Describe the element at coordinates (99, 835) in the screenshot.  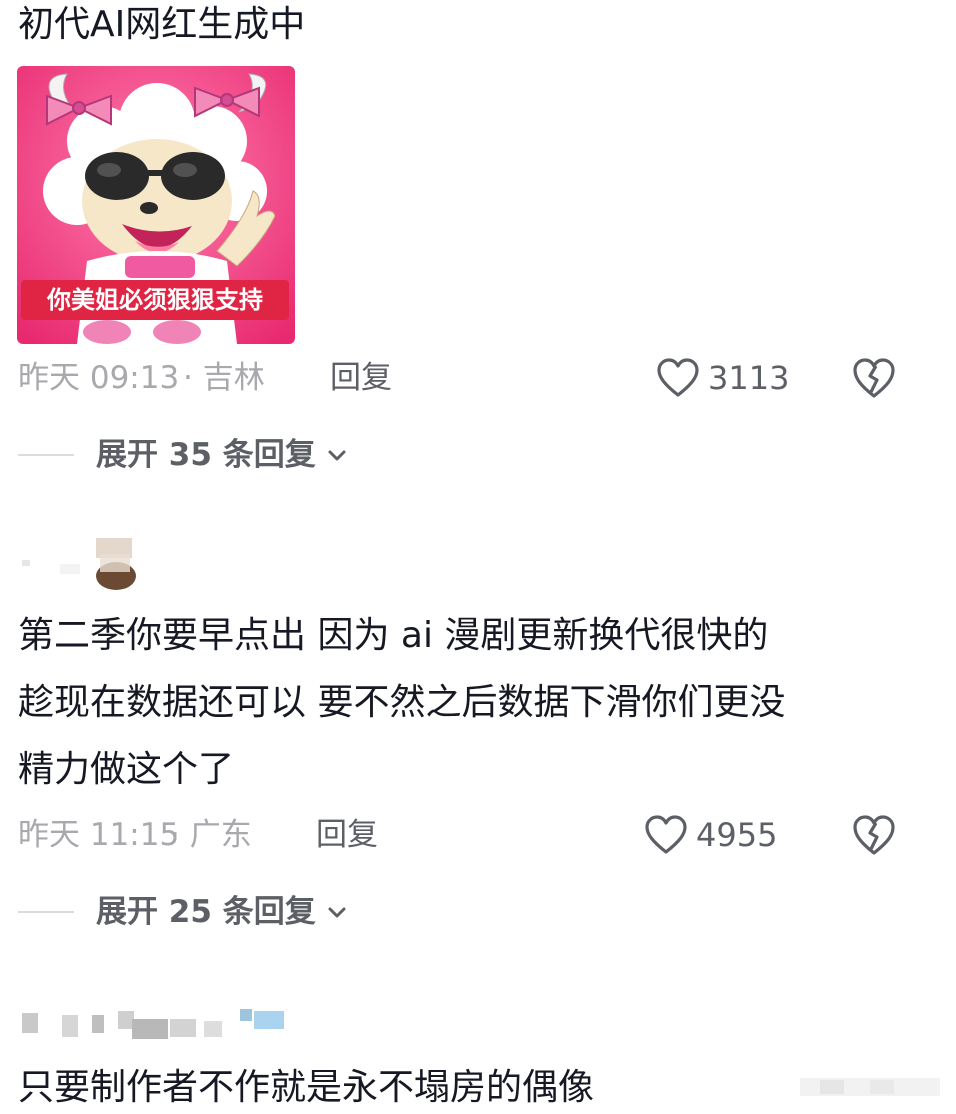
I see `comment-time: 昨天 11:15` at that location.